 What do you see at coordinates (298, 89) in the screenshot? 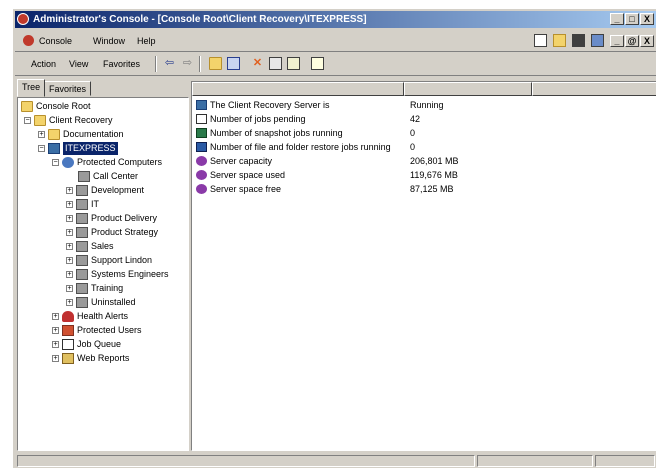
I see `column-header-name` at bounding box center [298, 89].